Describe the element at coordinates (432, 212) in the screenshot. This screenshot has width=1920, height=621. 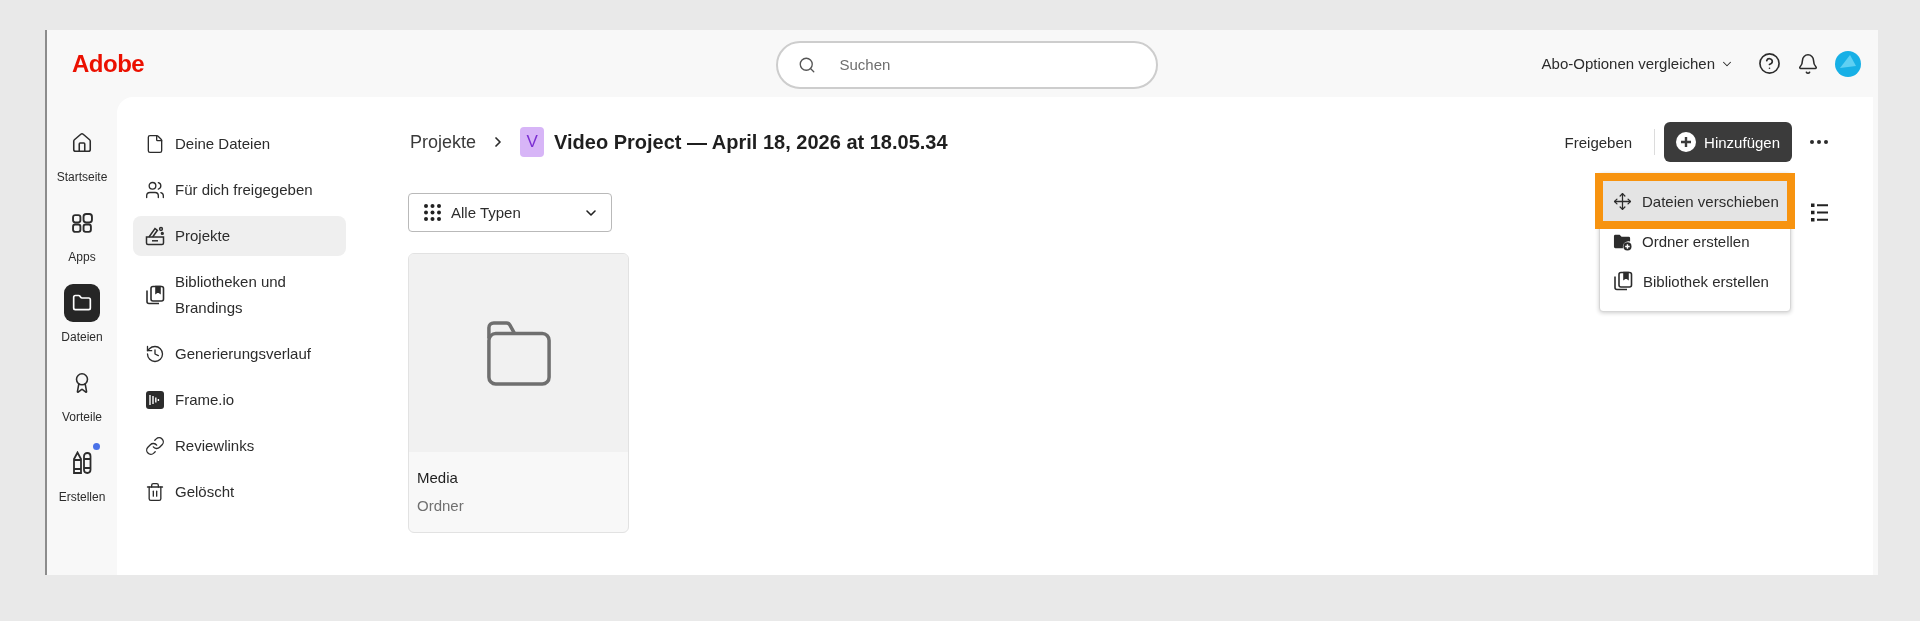
I see `dots-grid-icon` at that location.